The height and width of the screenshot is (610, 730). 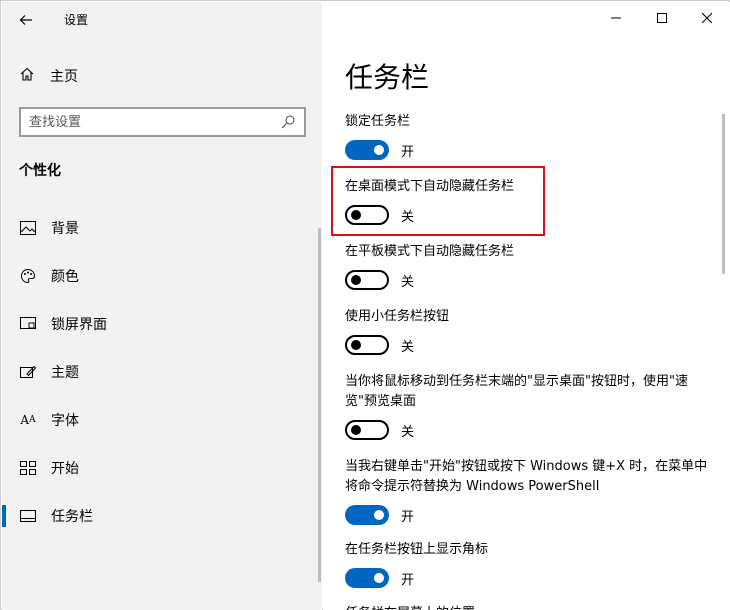 What do you see at coordinates (28, 468) in the screenshot?
I see `start-icon` at bounding box center [28, 468].